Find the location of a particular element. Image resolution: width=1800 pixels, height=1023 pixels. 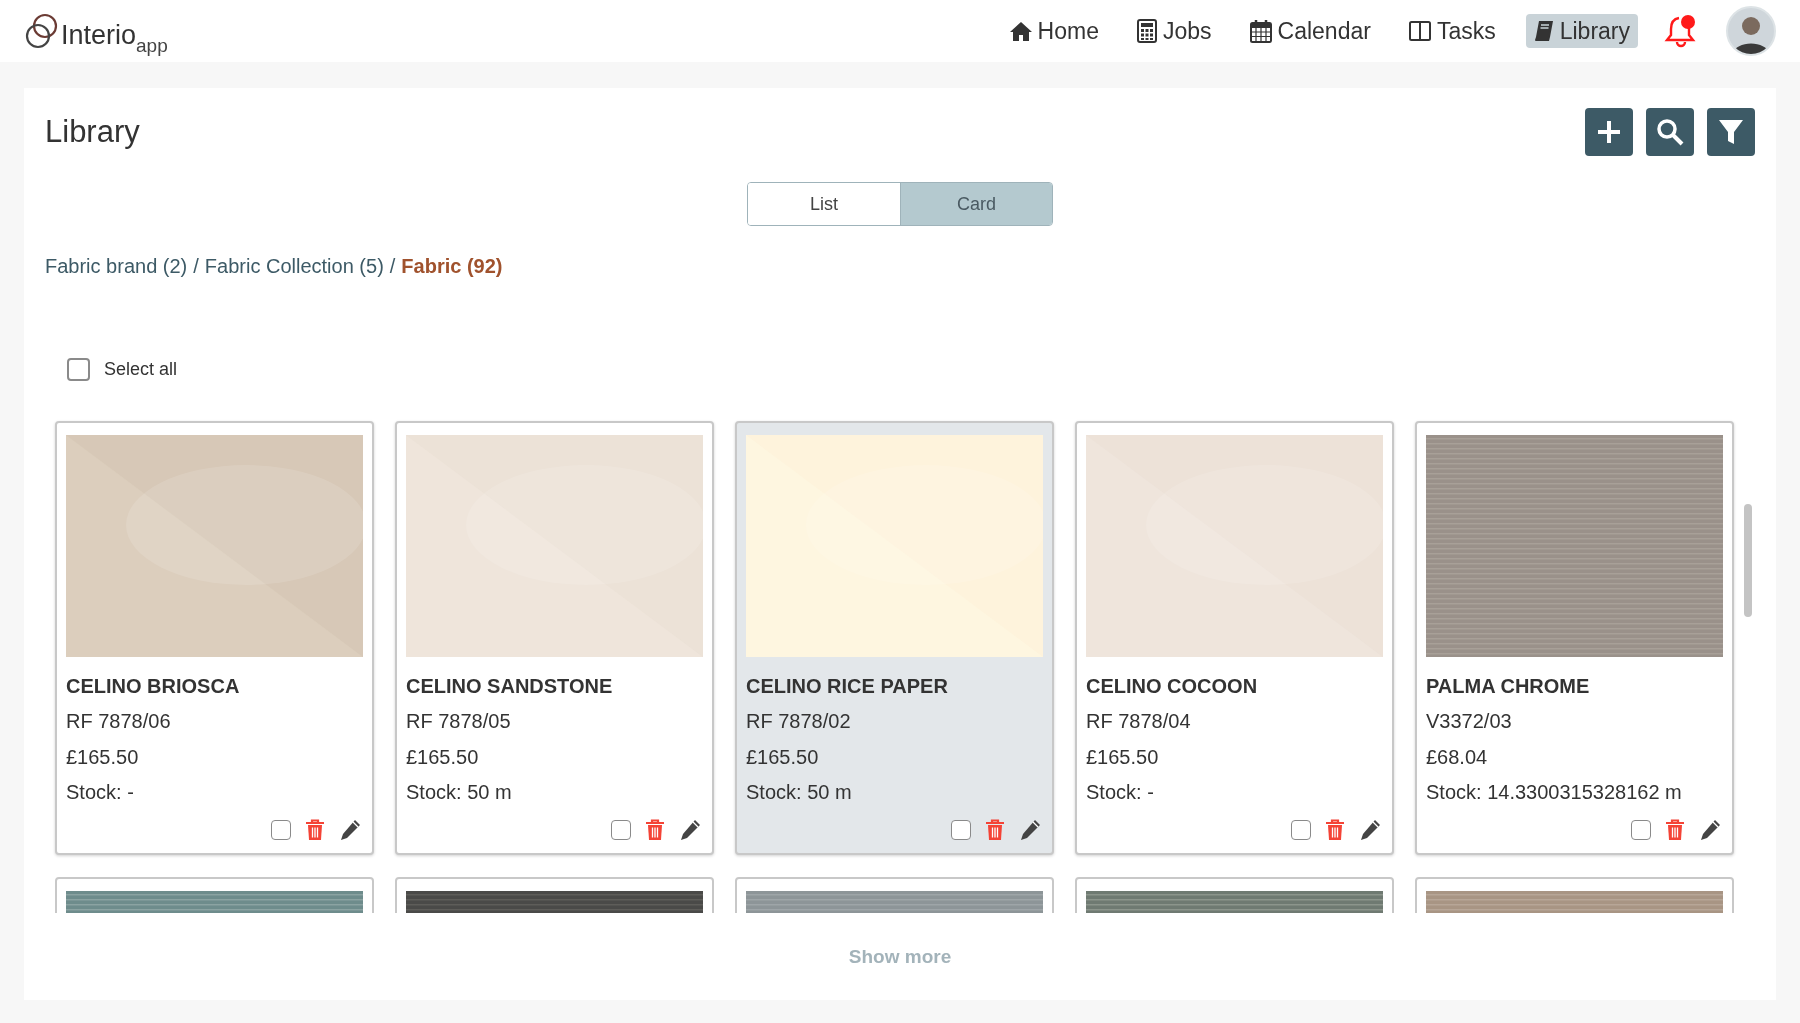

card-title: CELINO RICE PAPER is located at coordinates (847, 686).